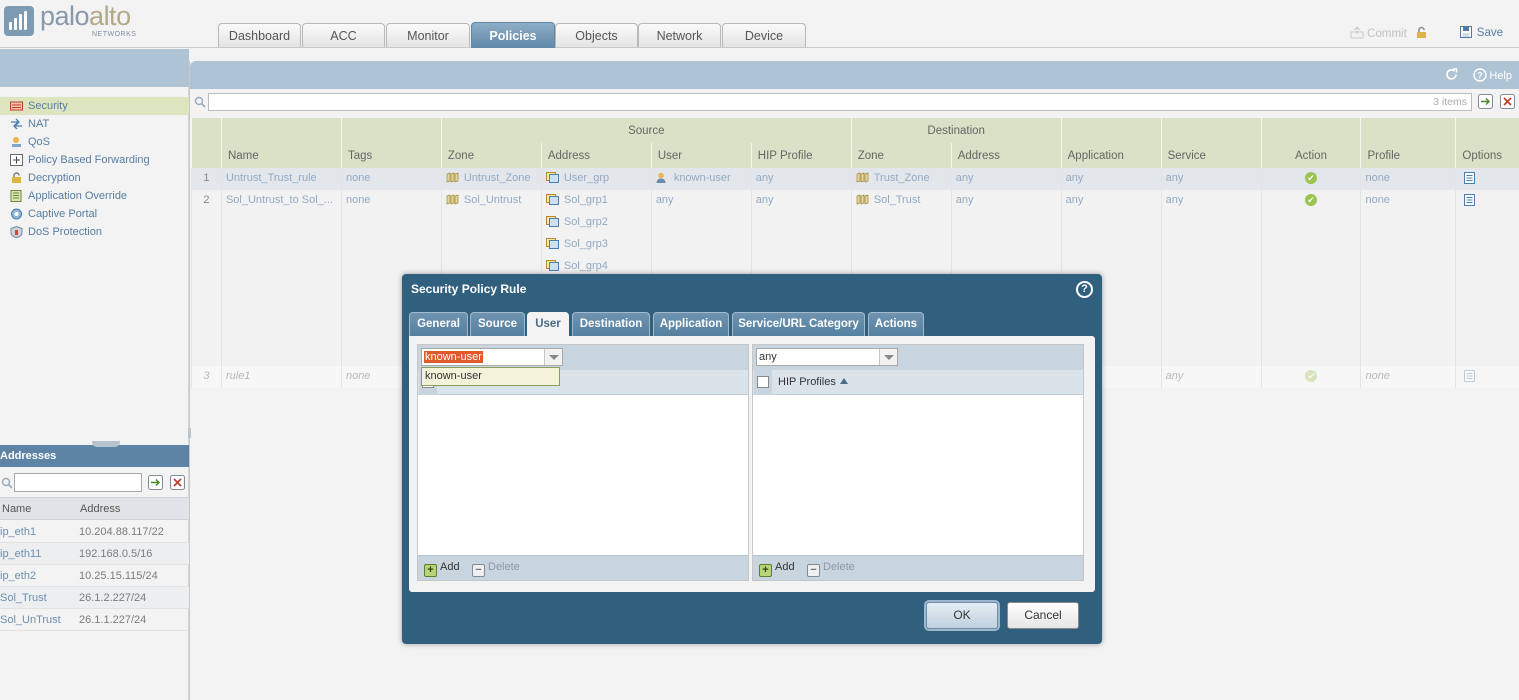 Image resolution: width=1519 pixels, height=700 pixels. Describe the element at coordinates (1487, 155) in the screenshot. I see `col-options-header: Options` at that location.